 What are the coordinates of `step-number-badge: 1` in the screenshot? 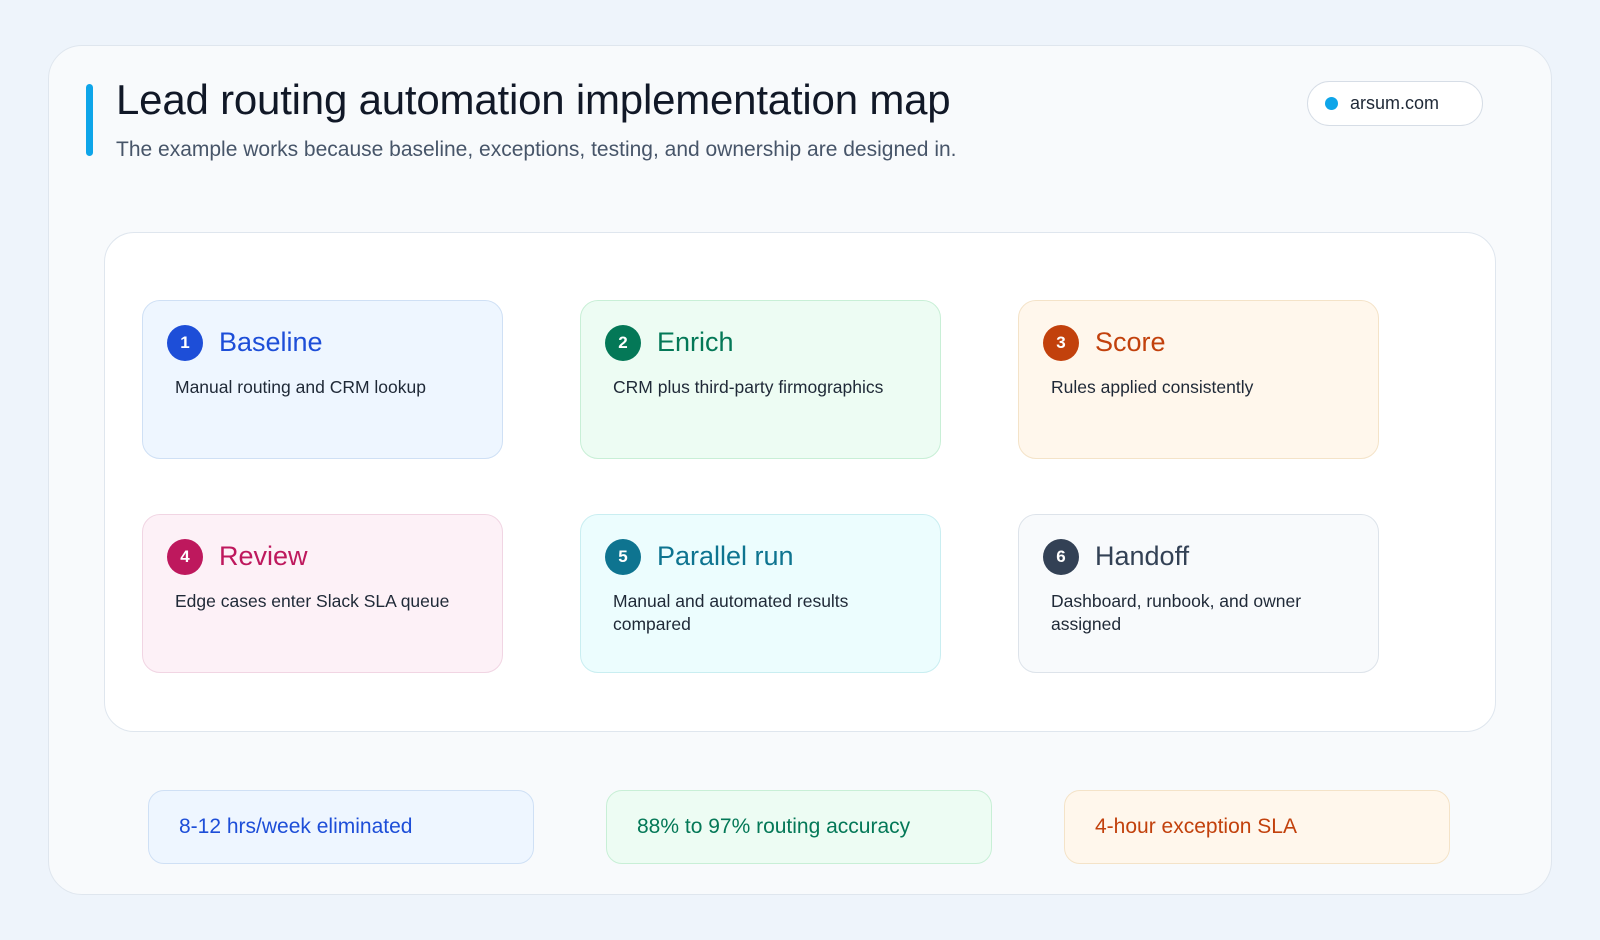 It's located at (185, 343).